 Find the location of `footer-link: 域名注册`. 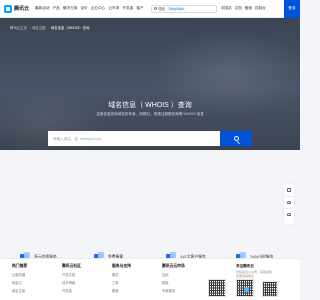

footer-link: 域名注册 is located at coordinates (19, 290).